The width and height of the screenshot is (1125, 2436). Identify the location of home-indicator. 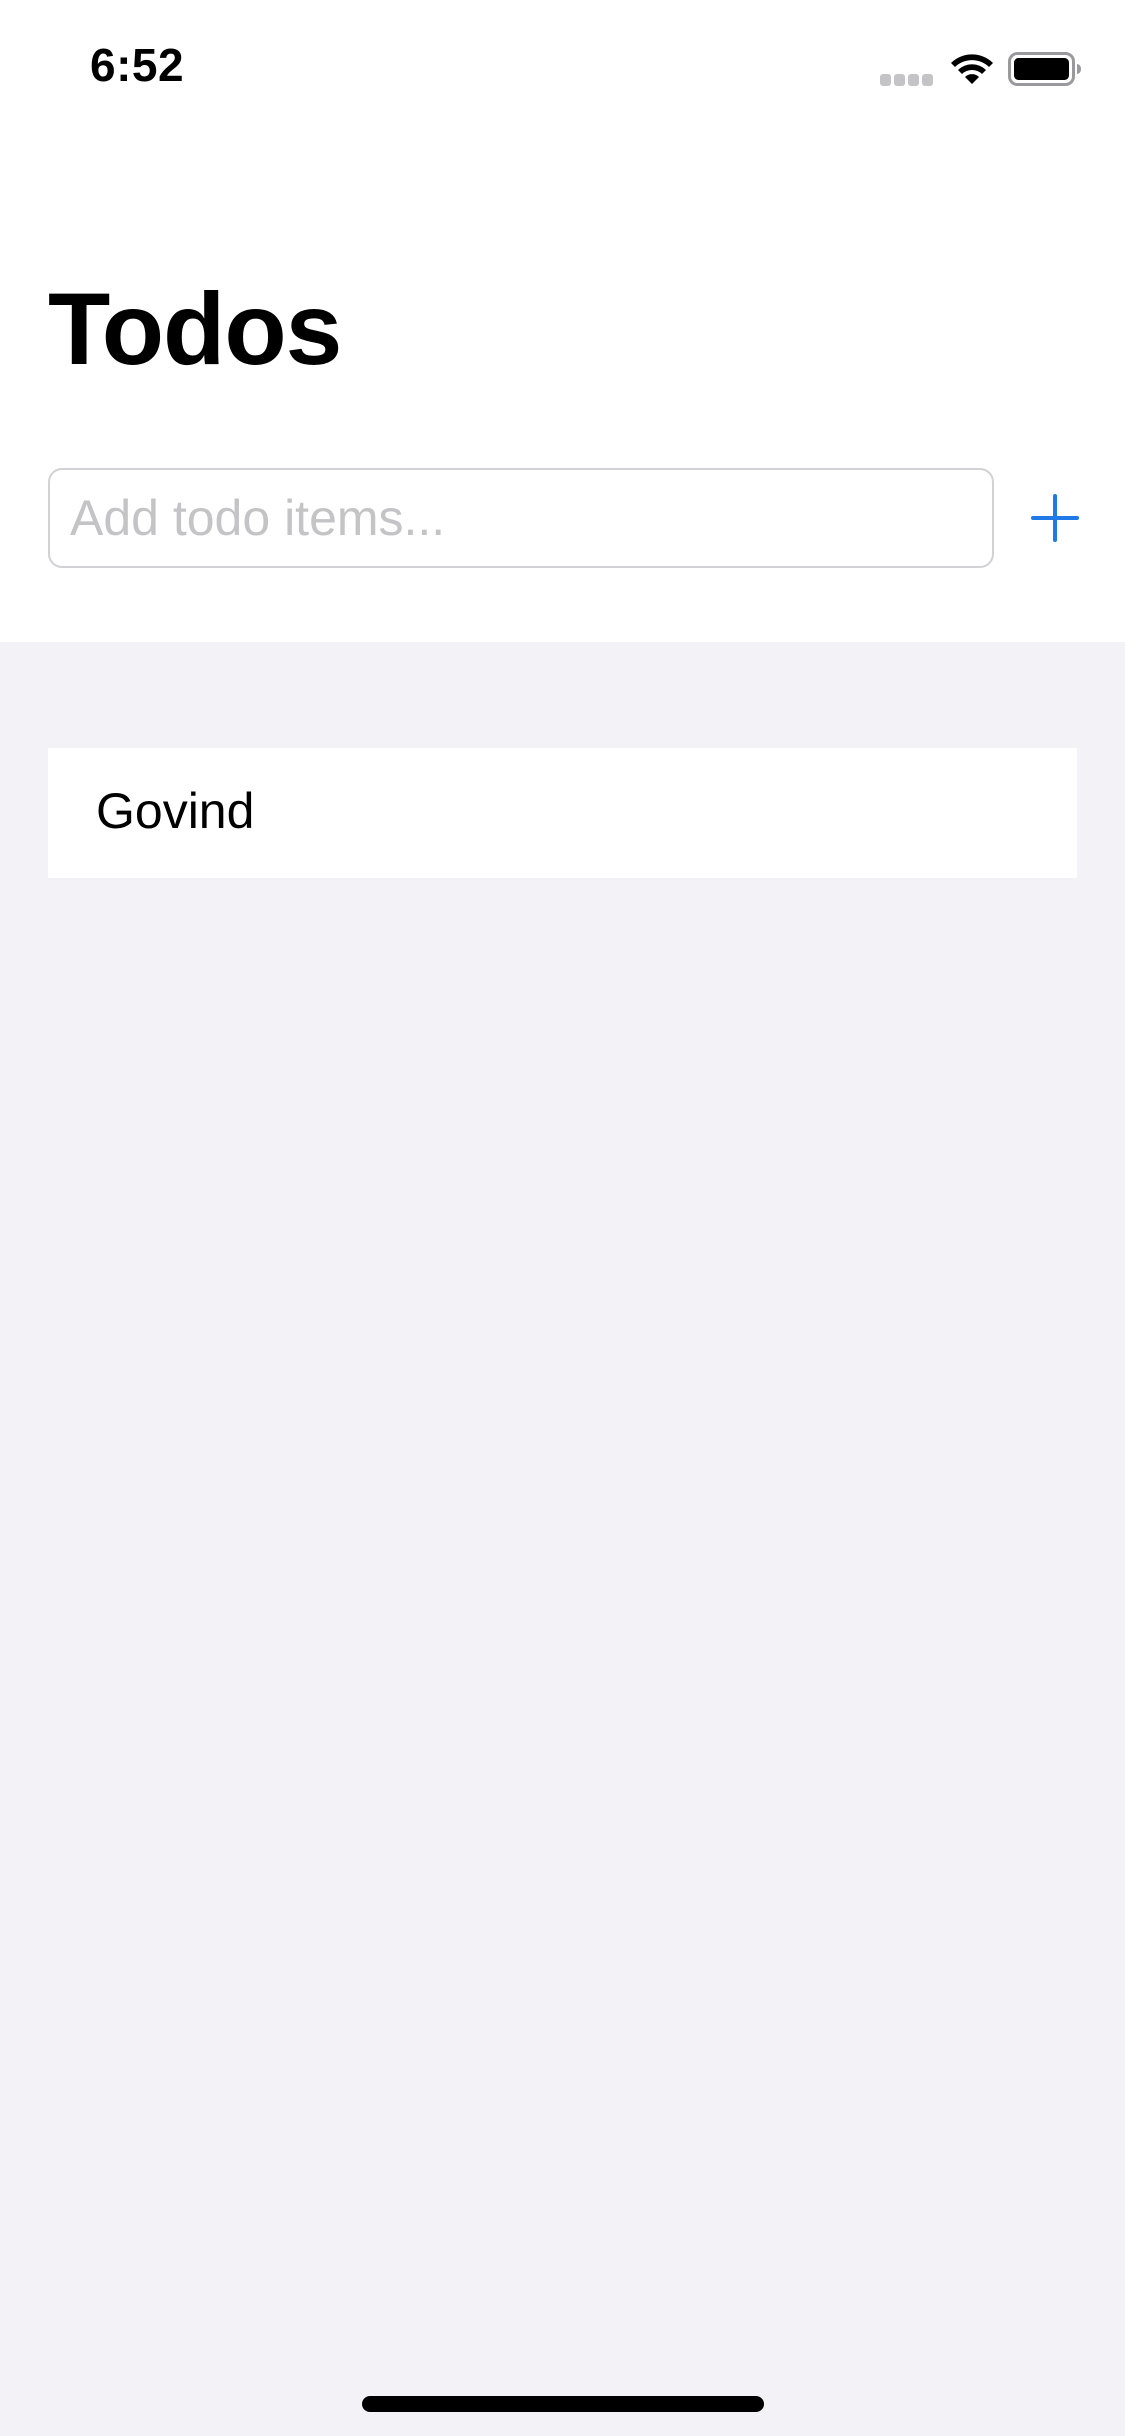
(563, 2404).